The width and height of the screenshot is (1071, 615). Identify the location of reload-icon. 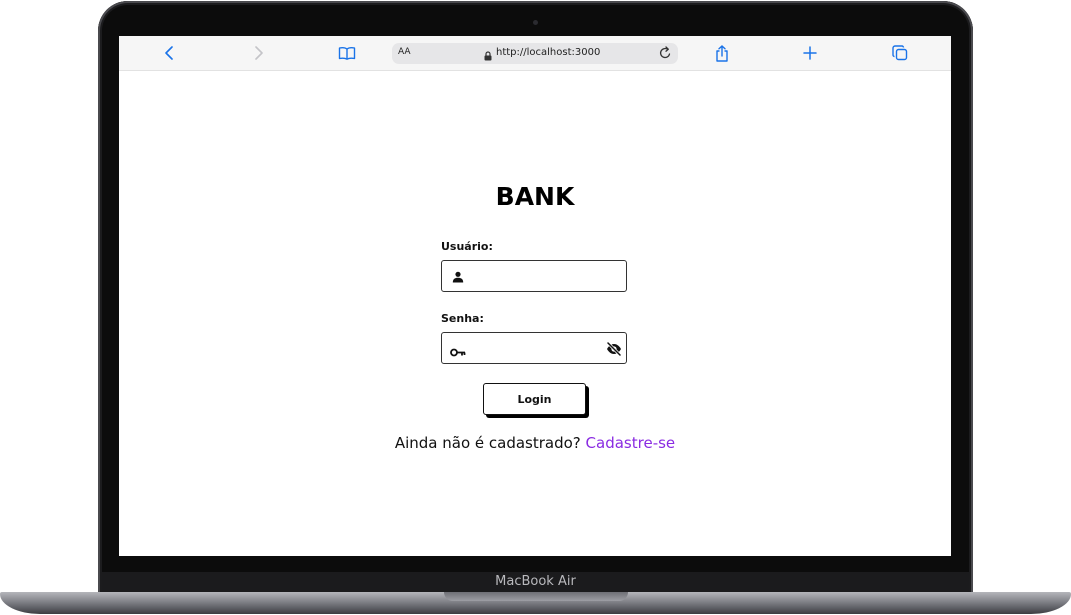
(665, 55).